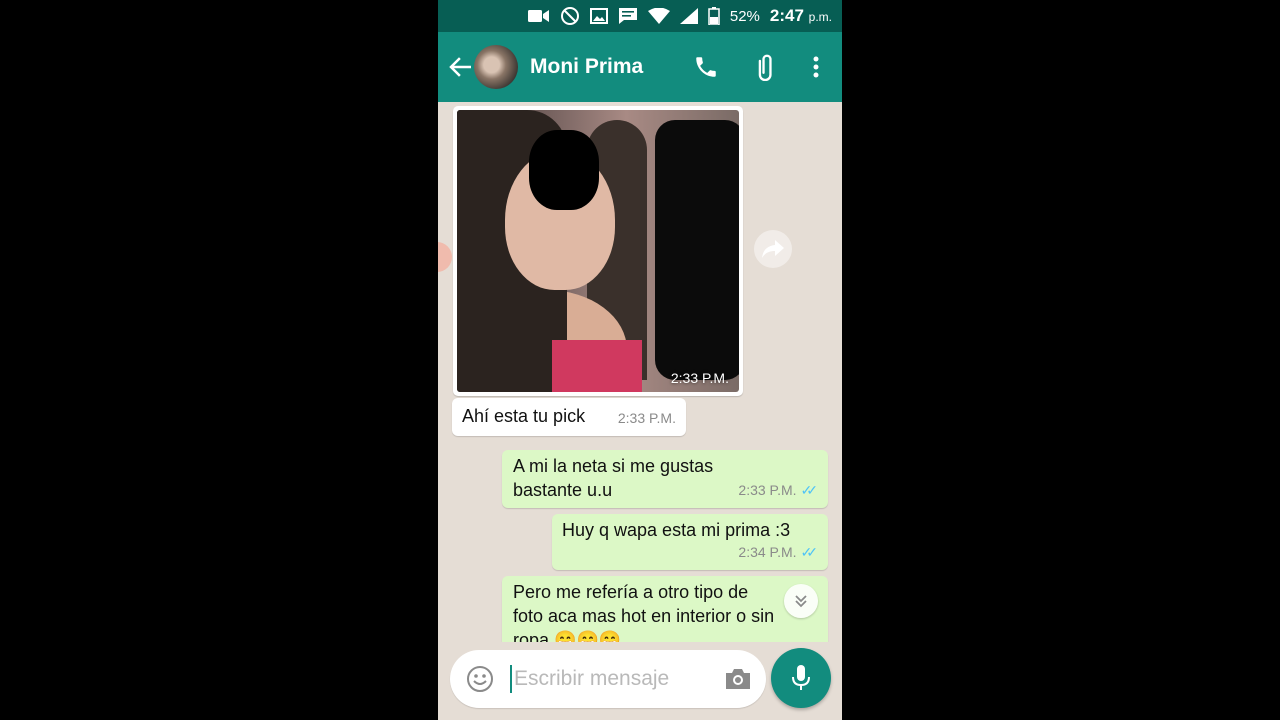  I want to click on camera-button, so click(738, 679).